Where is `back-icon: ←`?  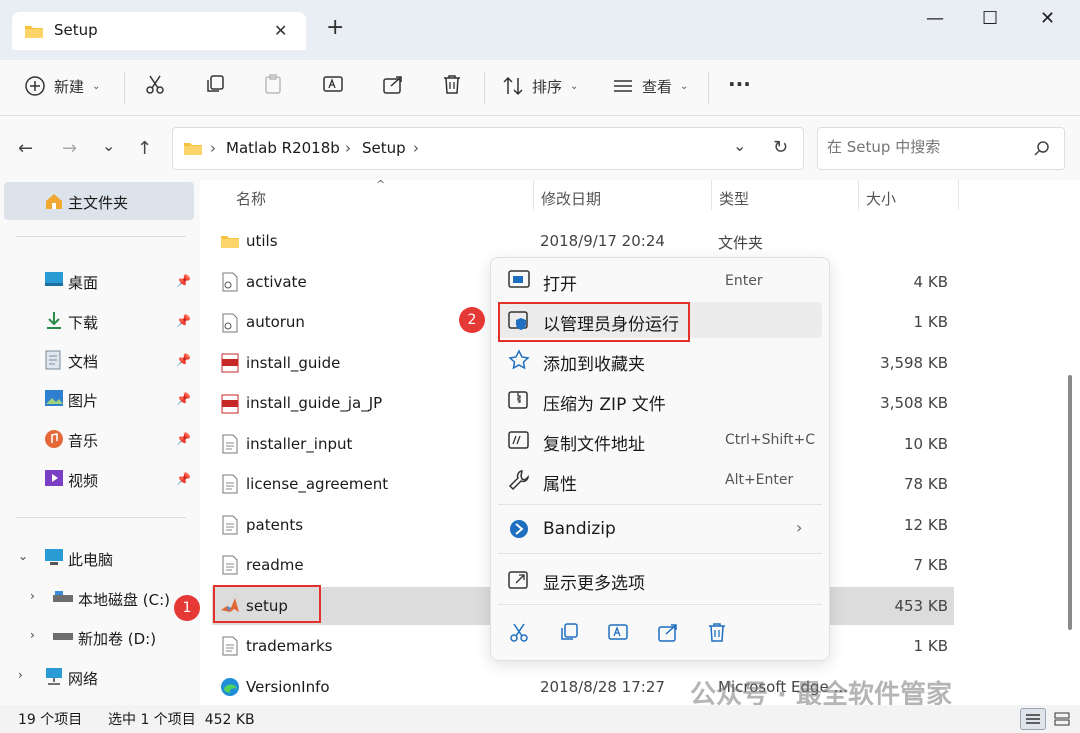
back-icon: ← is located at coordinates (25, 148).